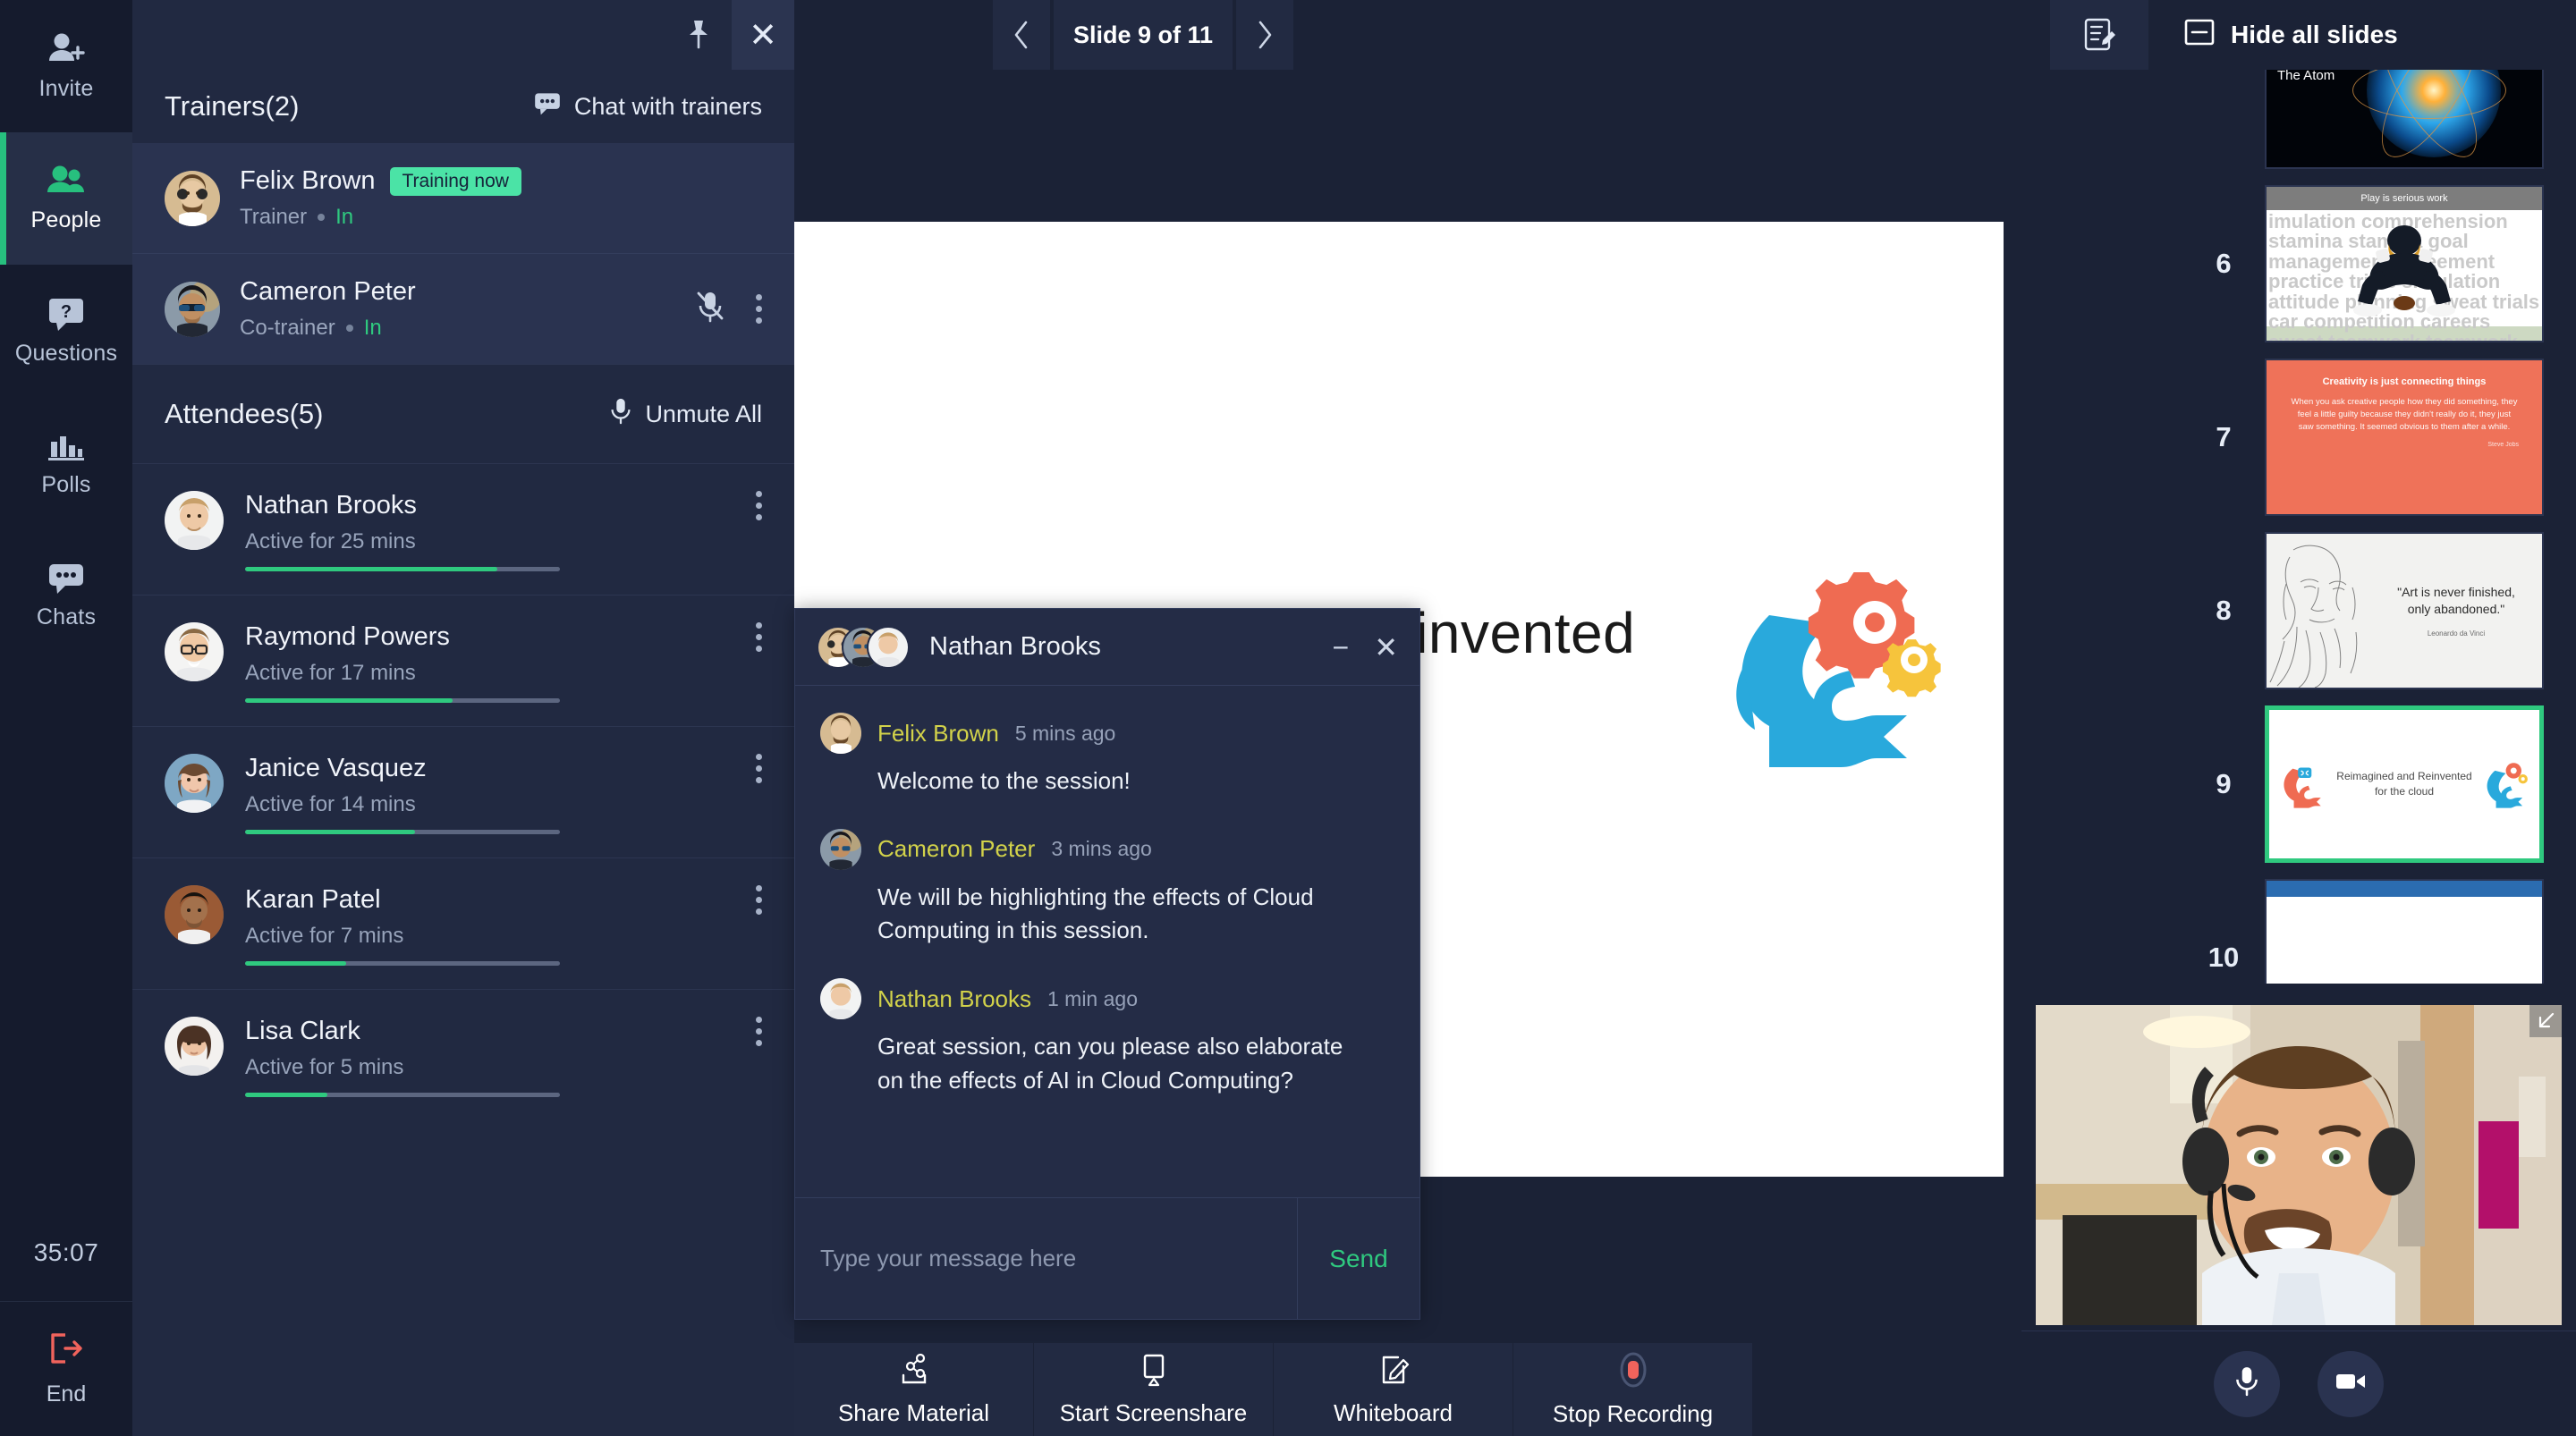  Describe the element at coordinates (2247, 1383) in the screenshot. I see `microphone-toggle-button` at that location.